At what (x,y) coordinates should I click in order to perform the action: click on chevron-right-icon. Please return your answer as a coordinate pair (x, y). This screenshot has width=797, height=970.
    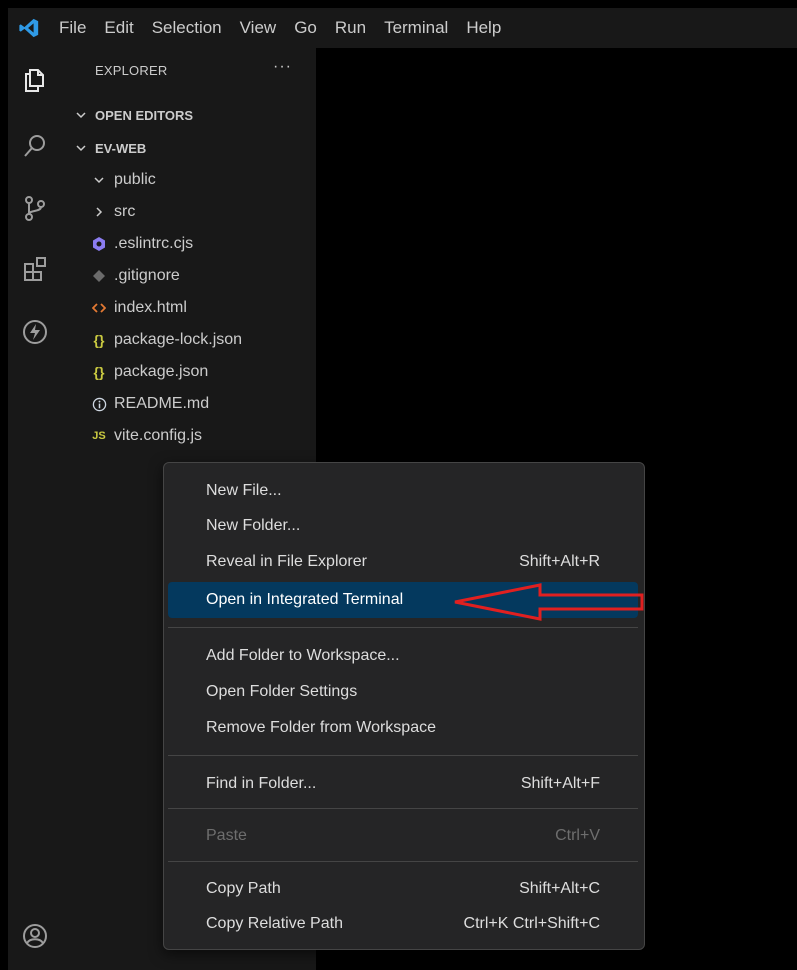
    Looking at the image, I should click on (99, 212).